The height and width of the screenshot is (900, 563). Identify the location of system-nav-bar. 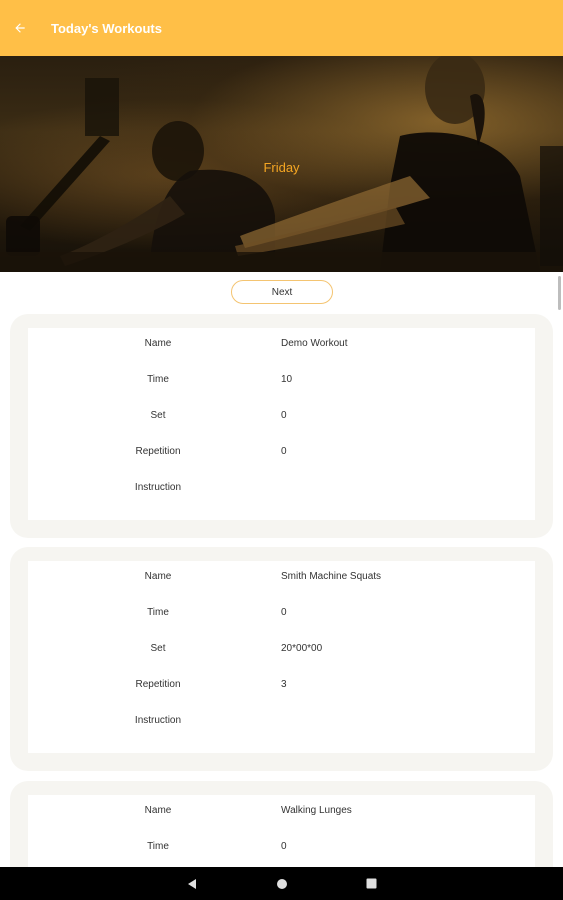
(281, 883).